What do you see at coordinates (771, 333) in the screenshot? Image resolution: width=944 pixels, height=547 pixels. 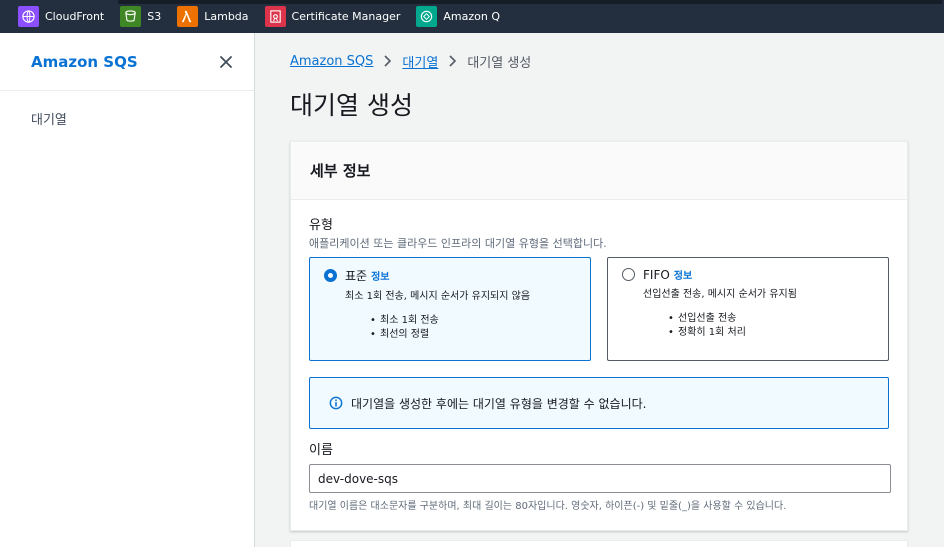 I see `list-item: 정확히 1회 처리` at bounding box center [771, 333].